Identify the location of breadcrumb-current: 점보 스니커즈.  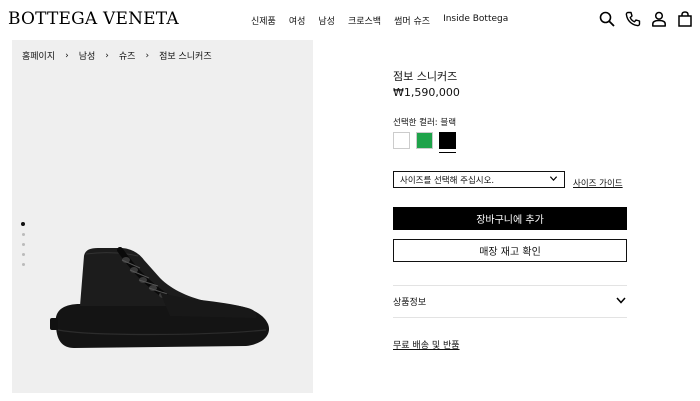
(185, 57).